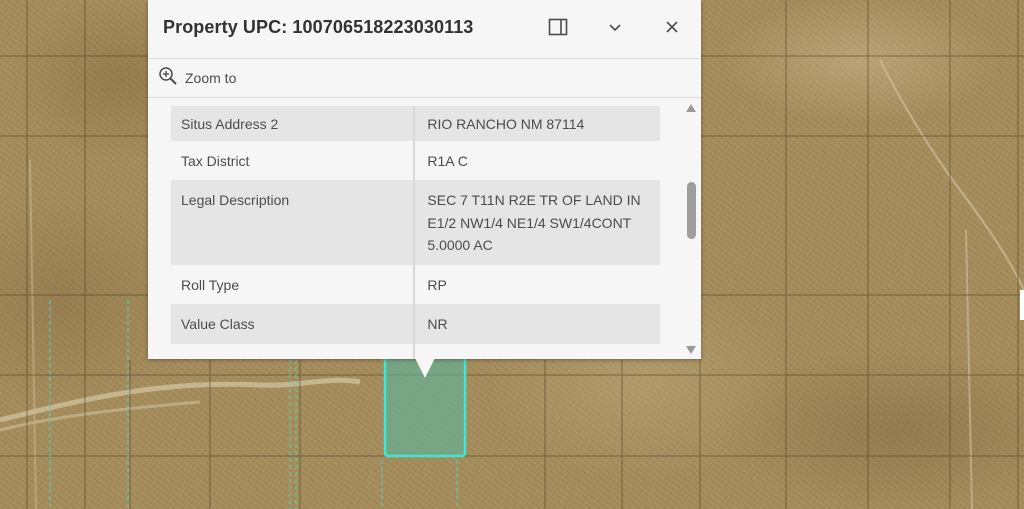  Describe the element at coordinates (691, 350) in the screenshot. I see `scroll-down-arrow-icon` at that location.